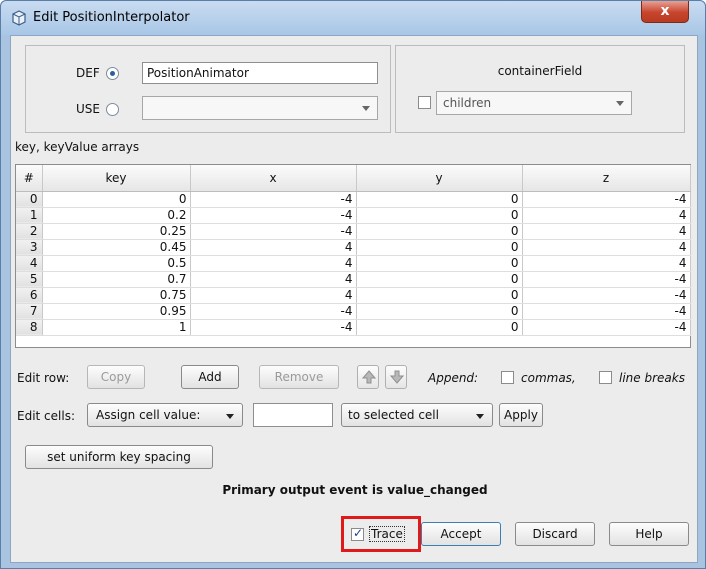 The height and width of the screenshot is (569, 706). What do you see at coordinates (116, 199) in the screenshot?
I see `cell-key: 0` at bounding box center [116, 199].